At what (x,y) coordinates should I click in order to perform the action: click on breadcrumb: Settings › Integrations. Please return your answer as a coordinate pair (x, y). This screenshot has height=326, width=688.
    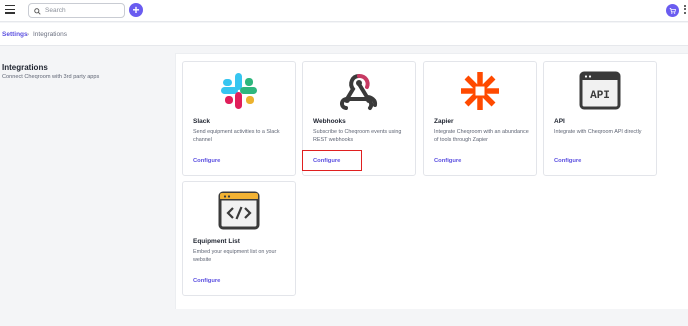
    Looking at the image, I should click on (344, 34).